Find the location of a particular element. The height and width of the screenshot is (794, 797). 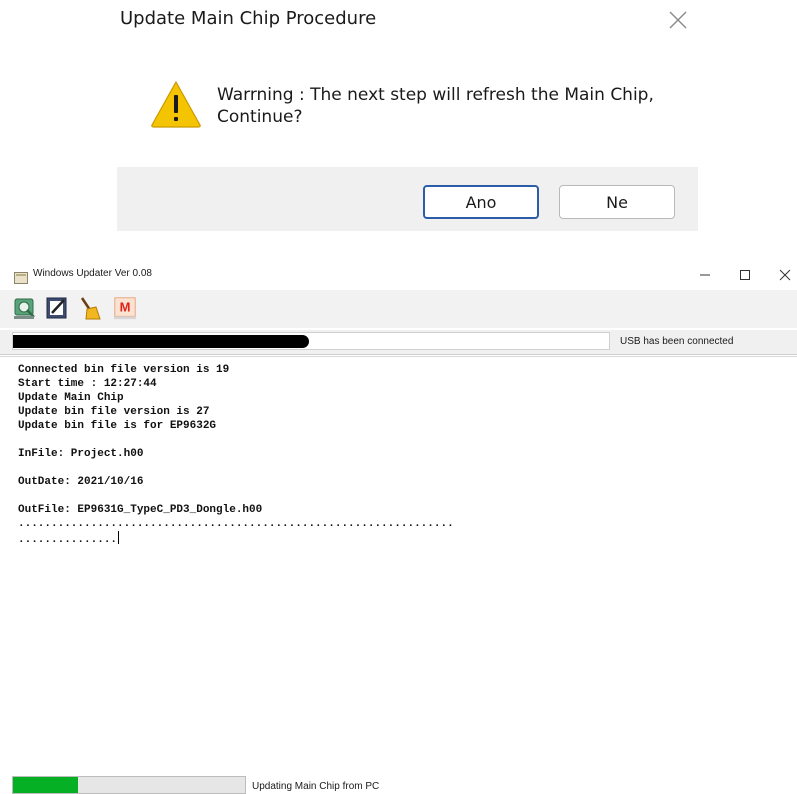

progress-bar is located at coordinates (129, 785).